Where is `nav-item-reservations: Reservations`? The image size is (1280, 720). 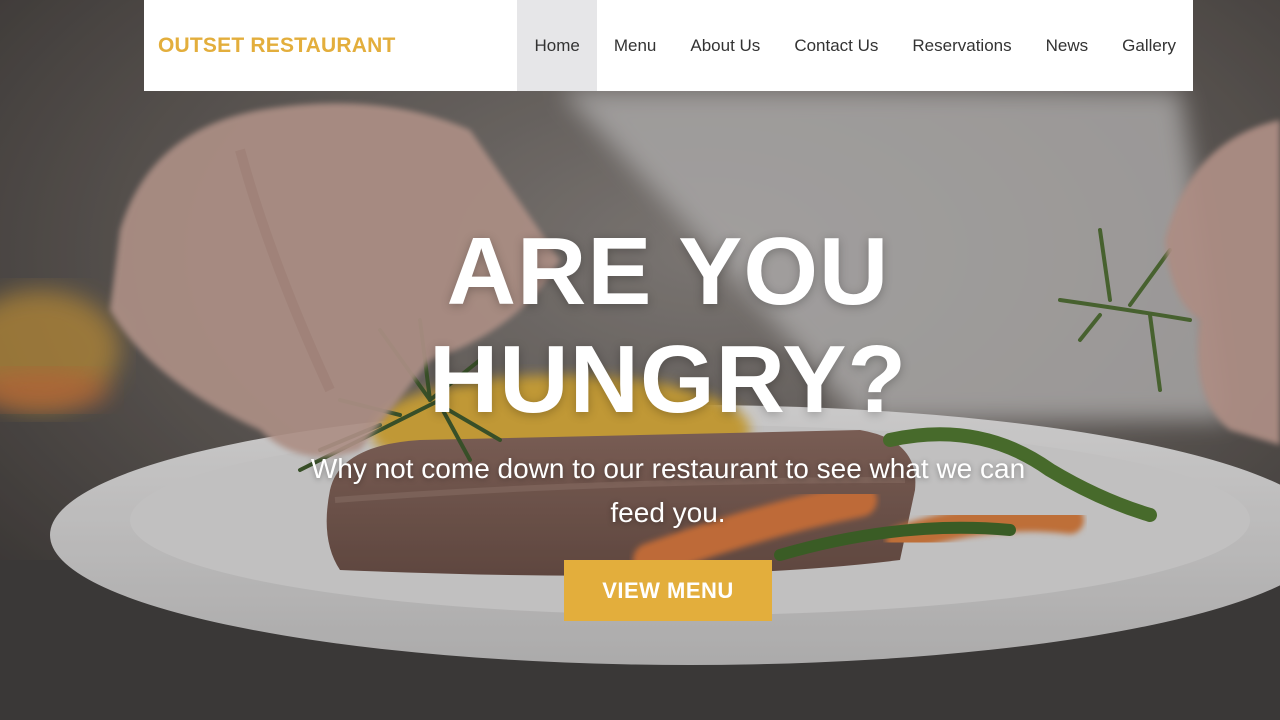 nav-item-reservations: Reservations is located at coordinates (961, 45).